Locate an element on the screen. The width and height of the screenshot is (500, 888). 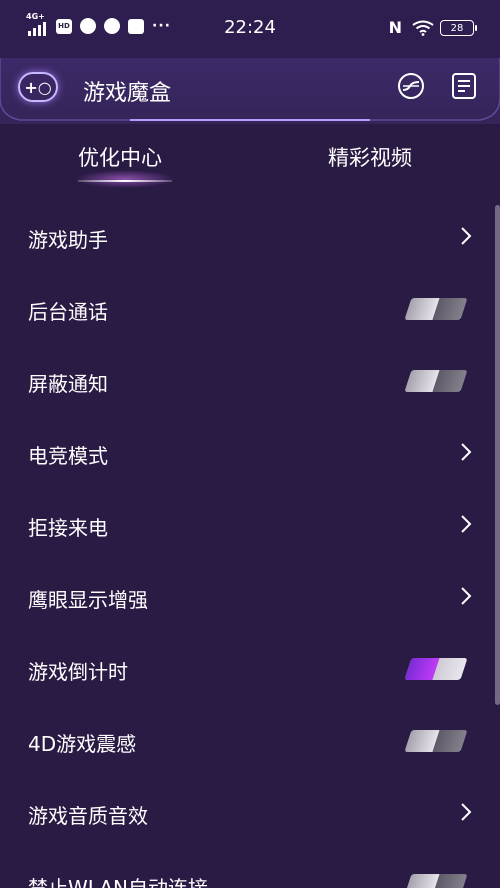
setting-row-block-notifications: 屏蔽通知 is located at coordinates (250, 382).